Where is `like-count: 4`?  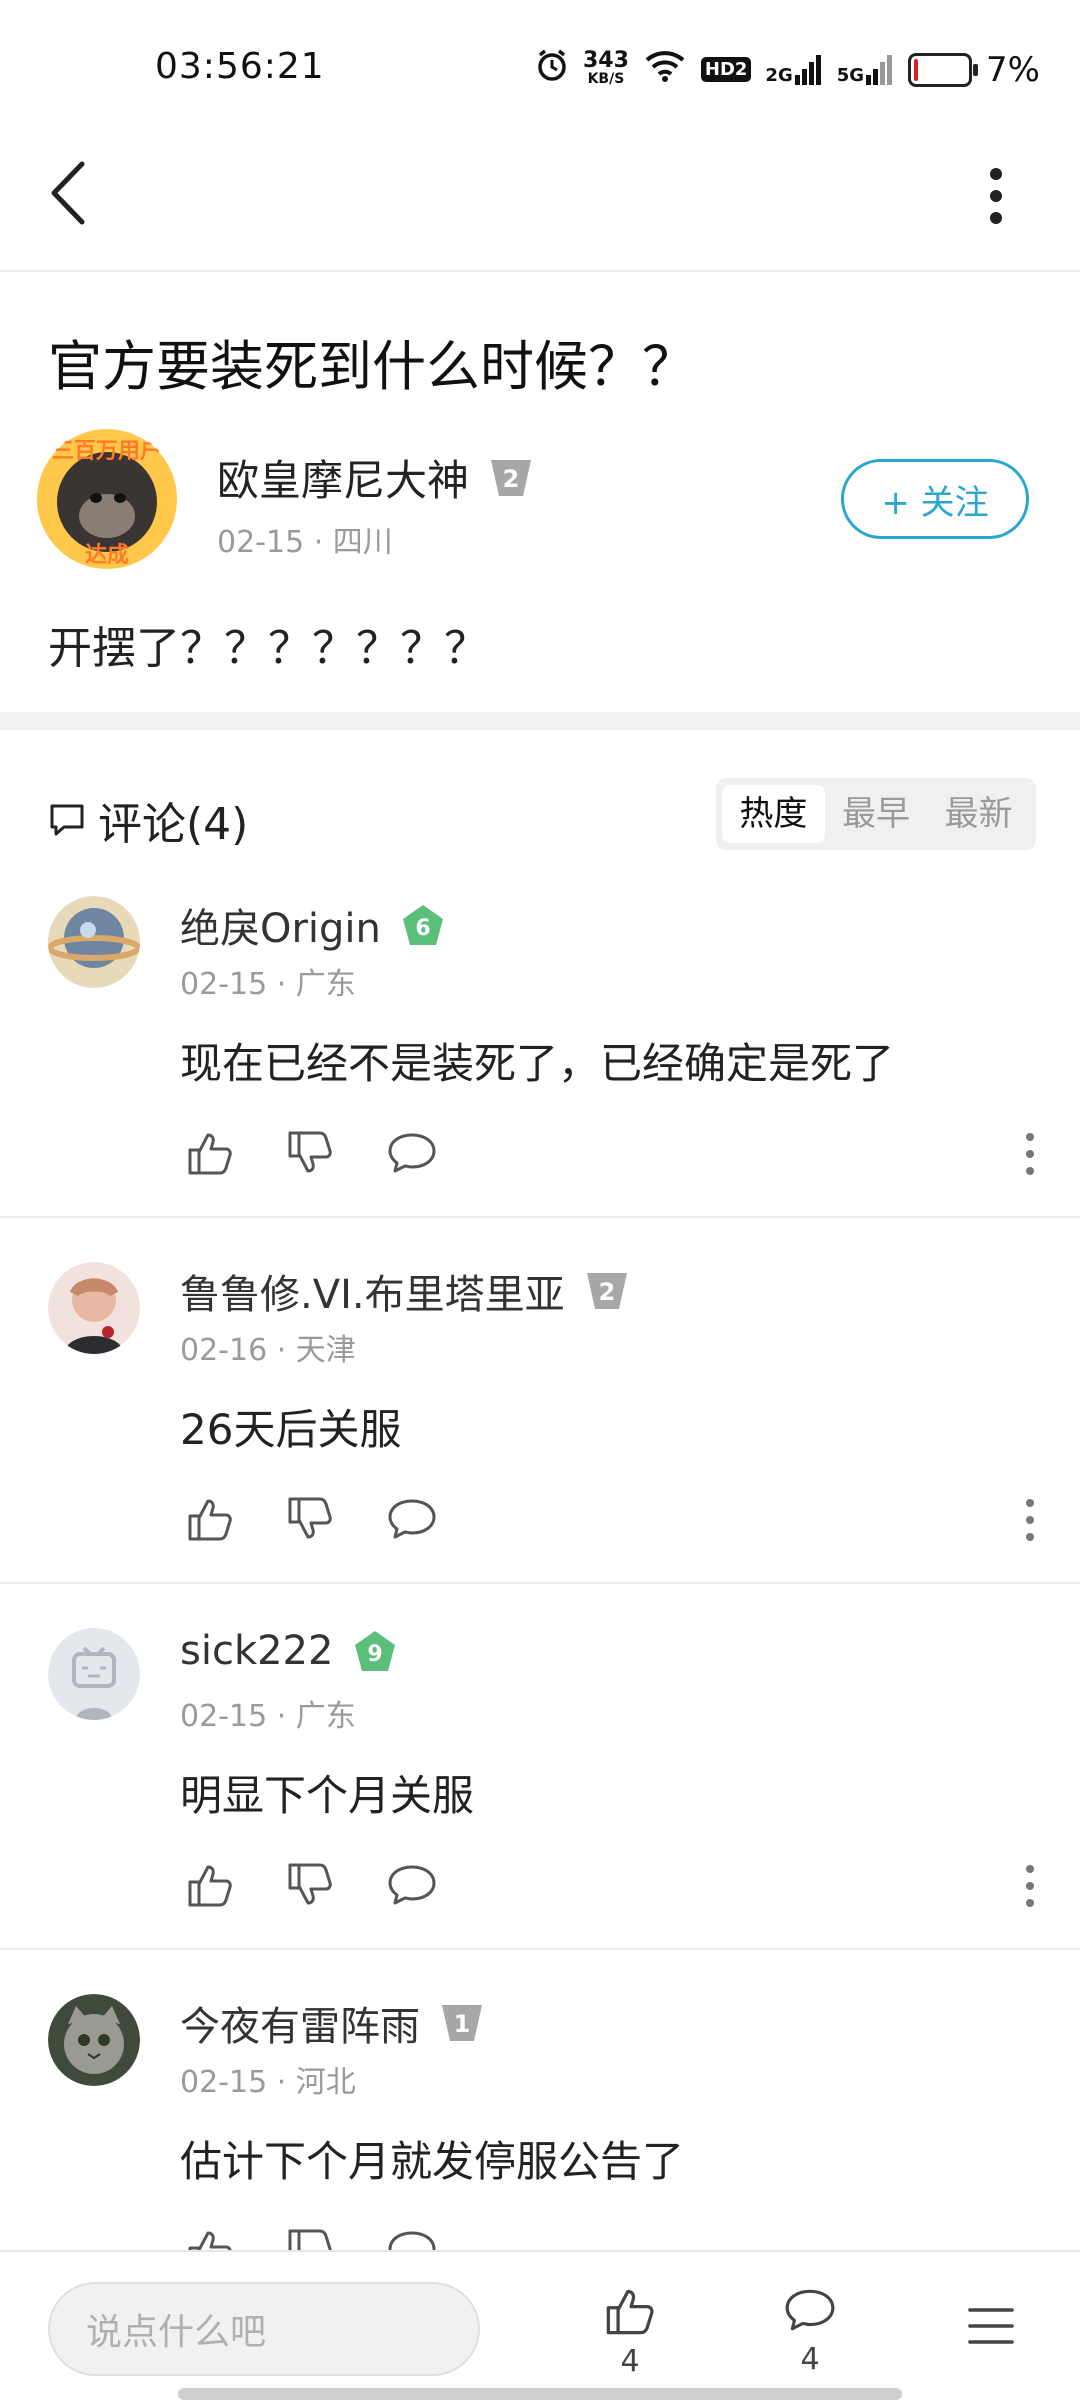
like-count: 4 is located at coordinates (630, 2361).